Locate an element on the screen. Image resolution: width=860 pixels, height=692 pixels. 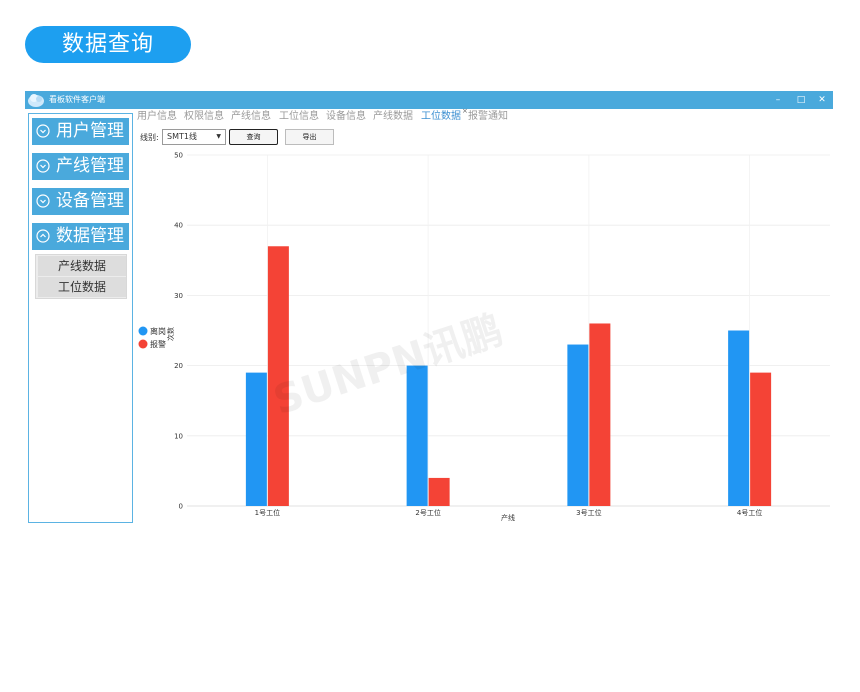
y-tick-label: 10 is located at coordinates (178, 436).